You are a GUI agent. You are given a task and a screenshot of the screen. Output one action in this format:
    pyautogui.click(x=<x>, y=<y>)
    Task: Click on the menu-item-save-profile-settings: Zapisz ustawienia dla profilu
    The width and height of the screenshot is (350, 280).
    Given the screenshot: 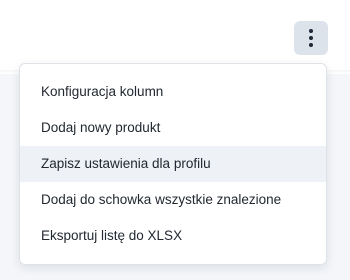 What is the action you would take?
    pyautogui.click(x=173, y=164)
    